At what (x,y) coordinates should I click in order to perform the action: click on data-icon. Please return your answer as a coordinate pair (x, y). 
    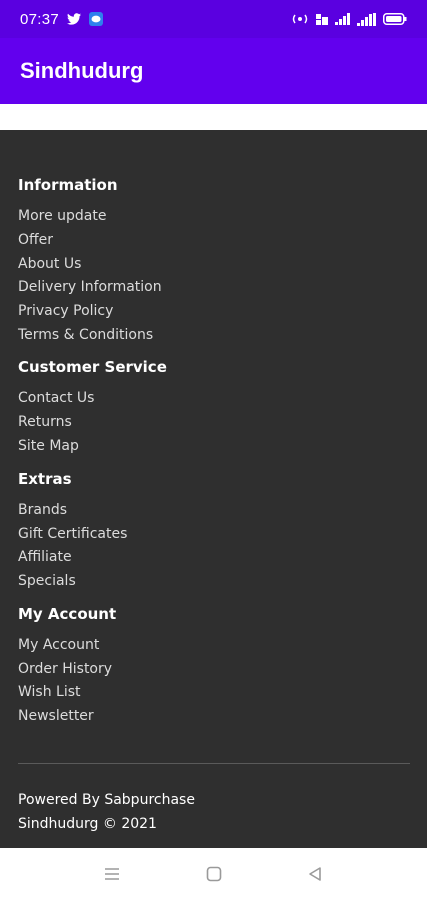
    Looking at the image, I should click on (322, 19).